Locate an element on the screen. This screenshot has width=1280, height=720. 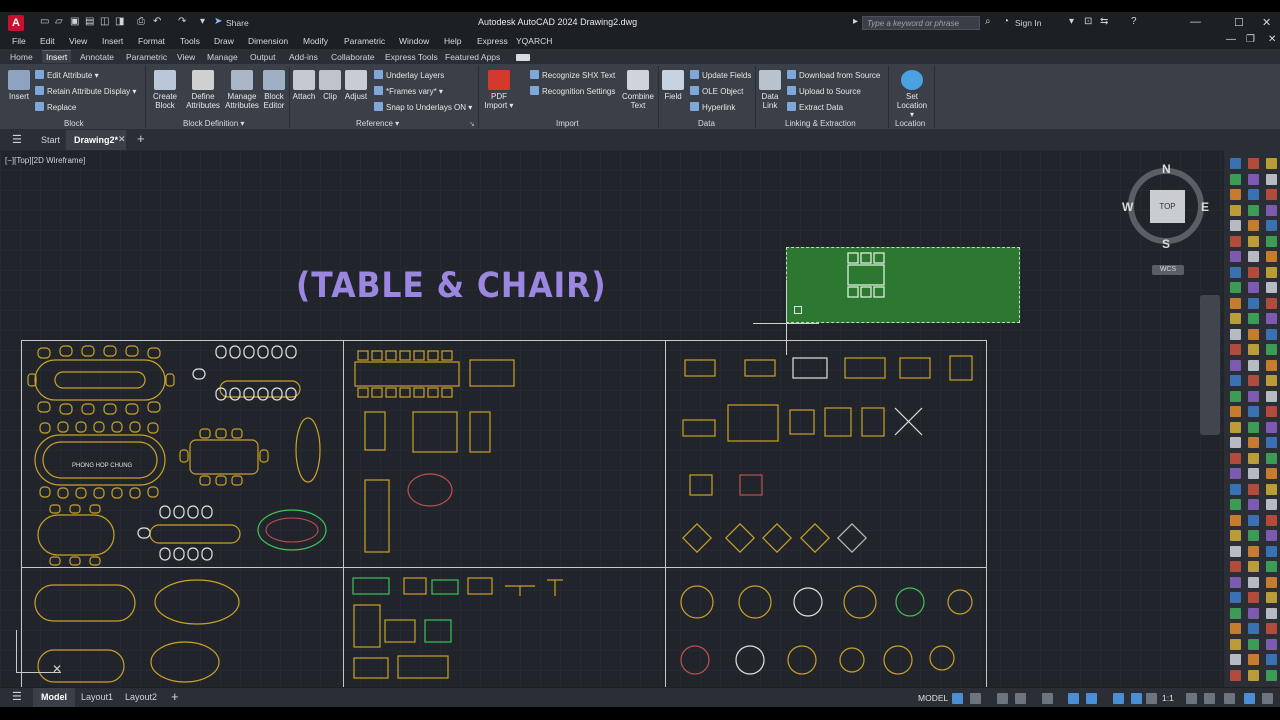
menu-parametric: Parametric is located at coordinates (364, 41).